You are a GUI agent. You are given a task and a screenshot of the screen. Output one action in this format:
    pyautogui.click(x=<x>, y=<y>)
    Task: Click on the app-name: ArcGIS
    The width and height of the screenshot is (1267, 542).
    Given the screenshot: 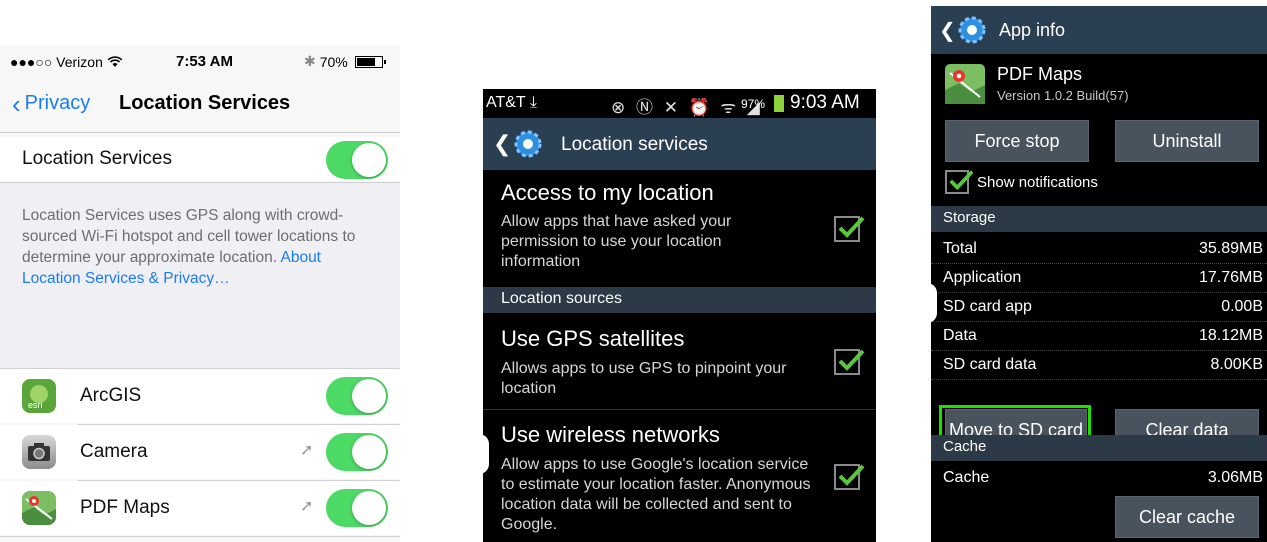 What is the action you would take?
    pyautogui.click(x=111, y=395)
    